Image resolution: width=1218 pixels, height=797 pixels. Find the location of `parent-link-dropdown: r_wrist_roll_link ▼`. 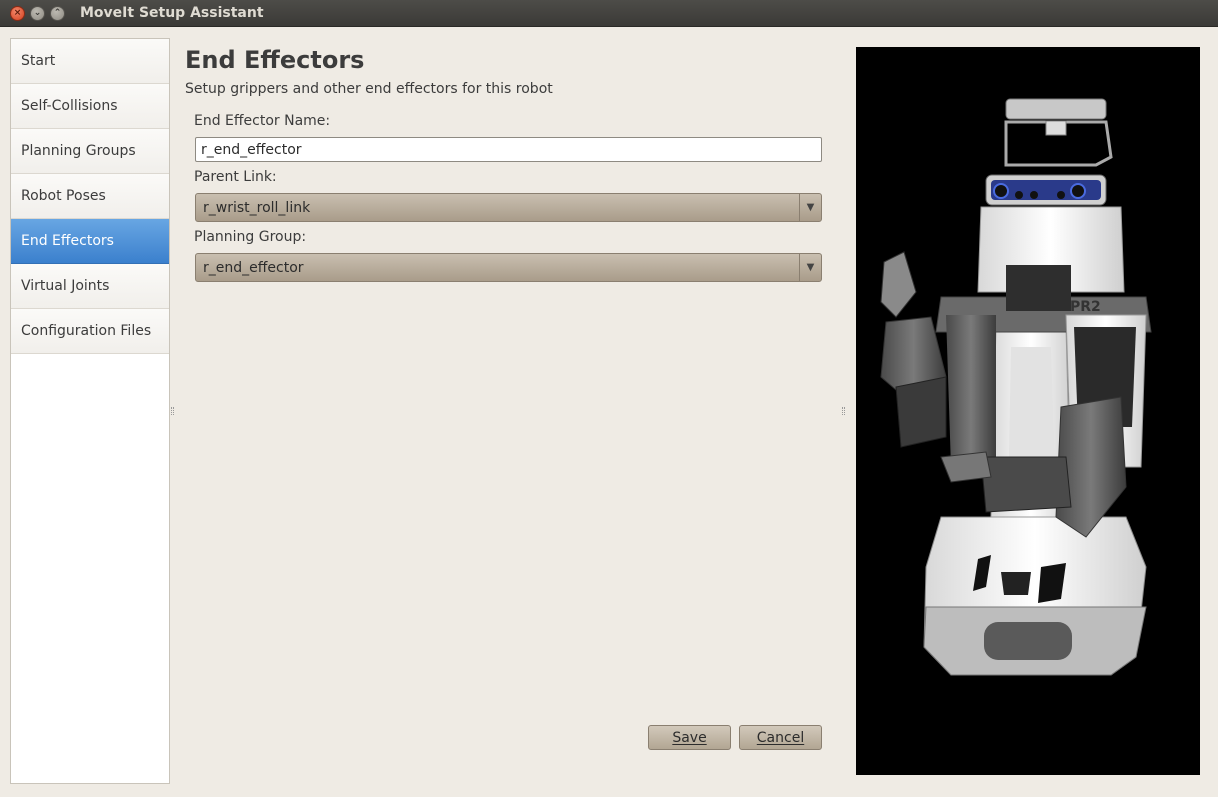

parent-link-dropdown: r_wrist_roll_link ▼ is located at coordinates (508, 207).